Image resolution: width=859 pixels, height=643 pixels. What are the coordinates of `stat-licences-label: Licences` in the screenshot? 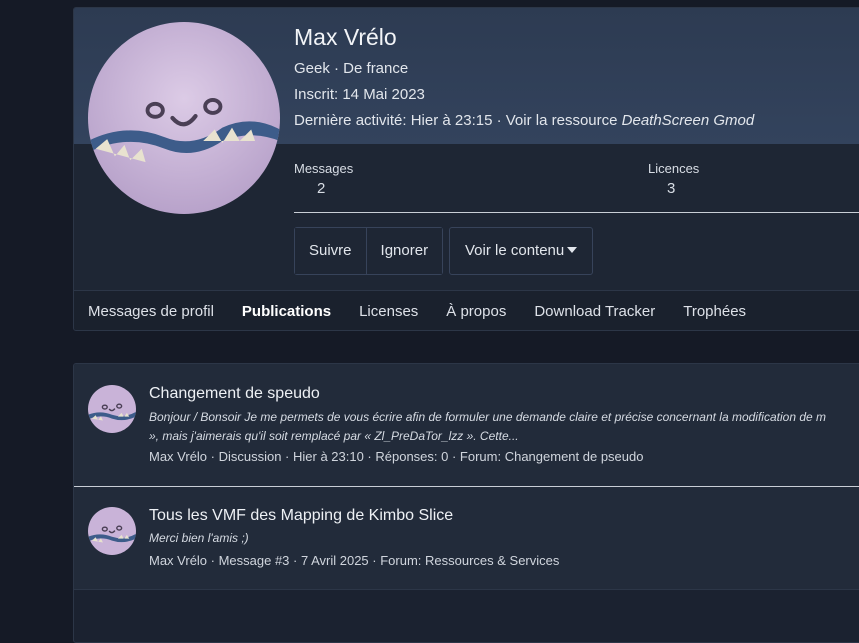 It's located at (674, 168).